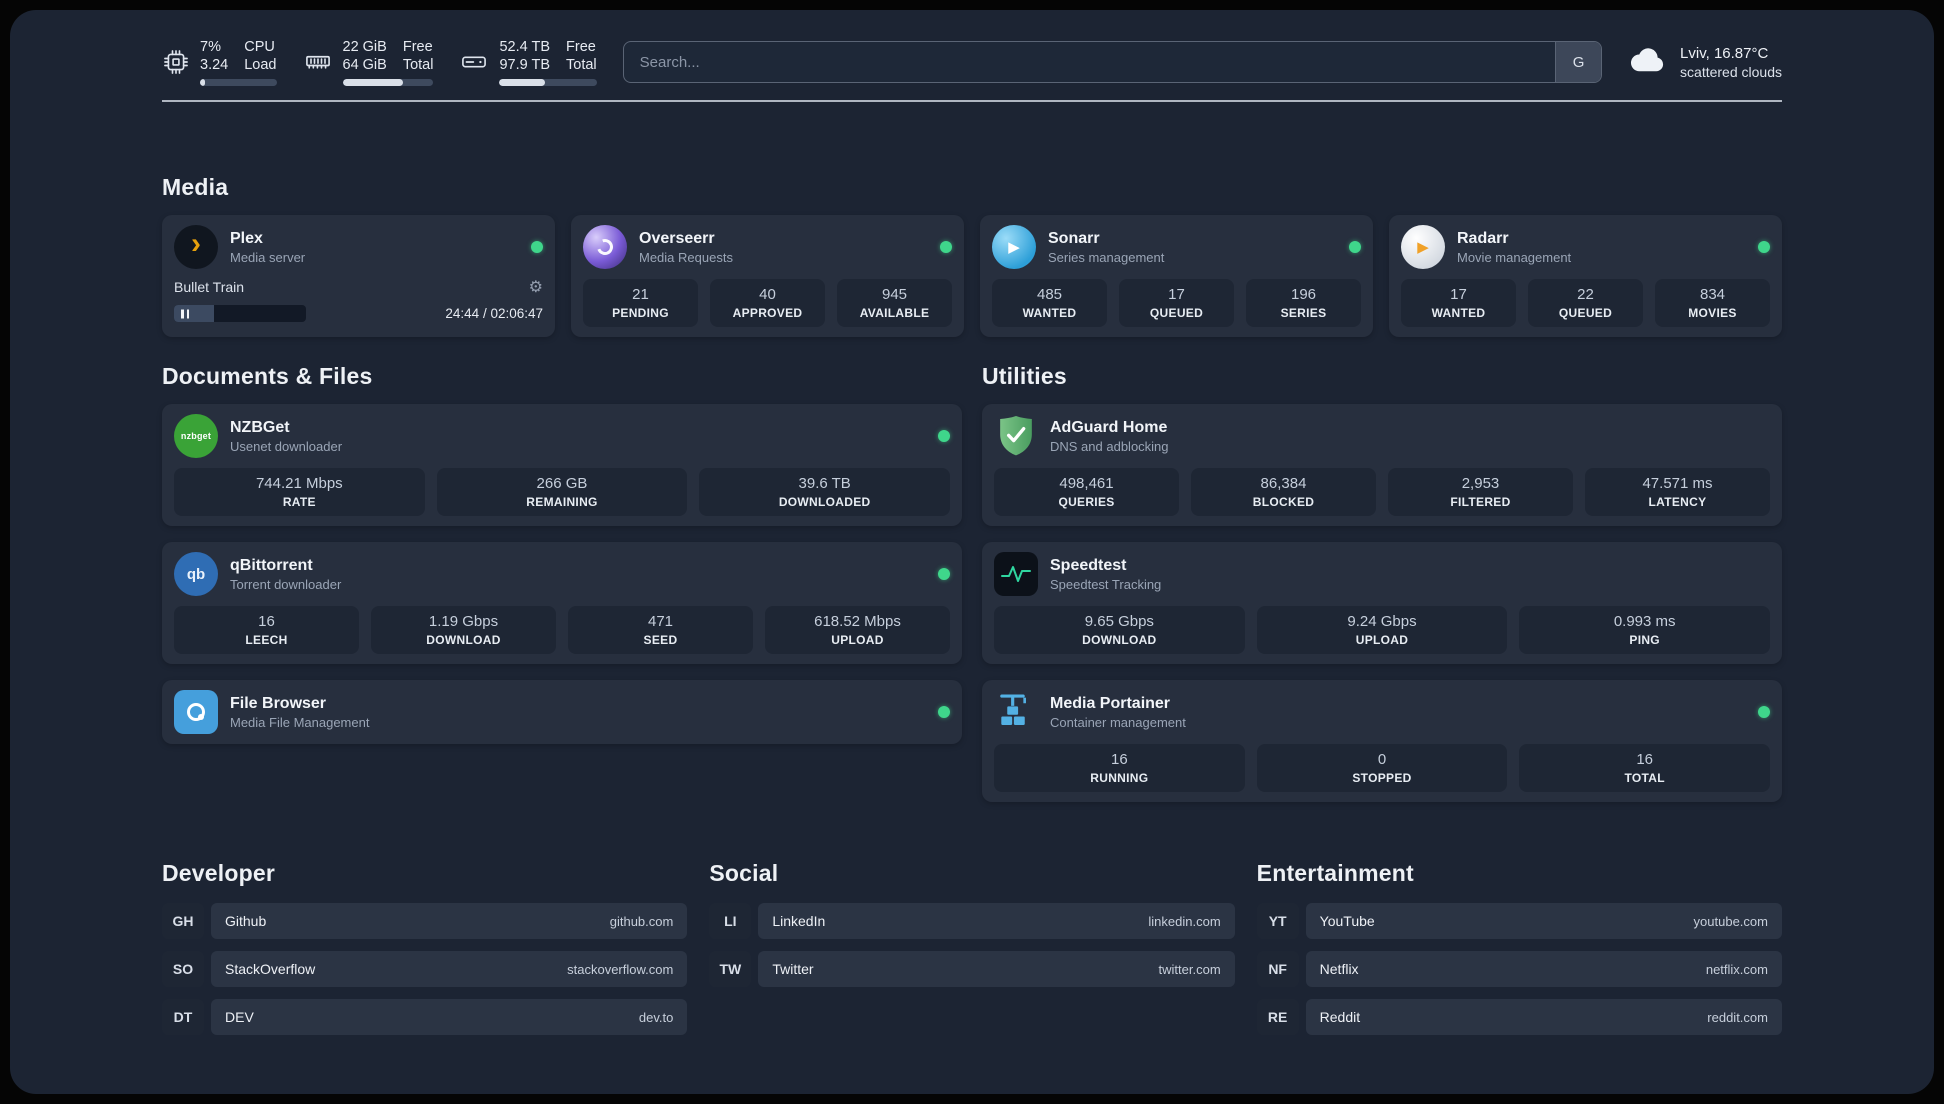  Describe the element at coordinates (195, 187) in the screenshot. I see `section-title-media: Media` at that location.